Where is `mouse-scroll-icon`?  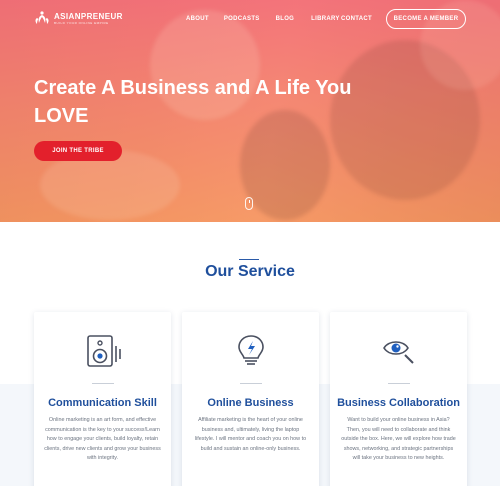 mouse-scroll-icon is located at coordinates (249, 203).